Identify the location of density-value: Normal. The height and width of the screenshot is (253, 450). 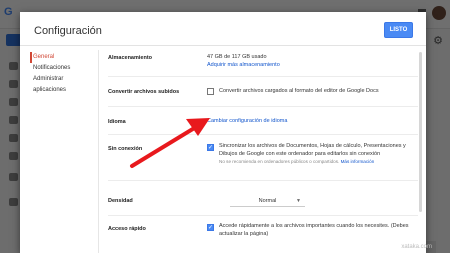
(267, 201).